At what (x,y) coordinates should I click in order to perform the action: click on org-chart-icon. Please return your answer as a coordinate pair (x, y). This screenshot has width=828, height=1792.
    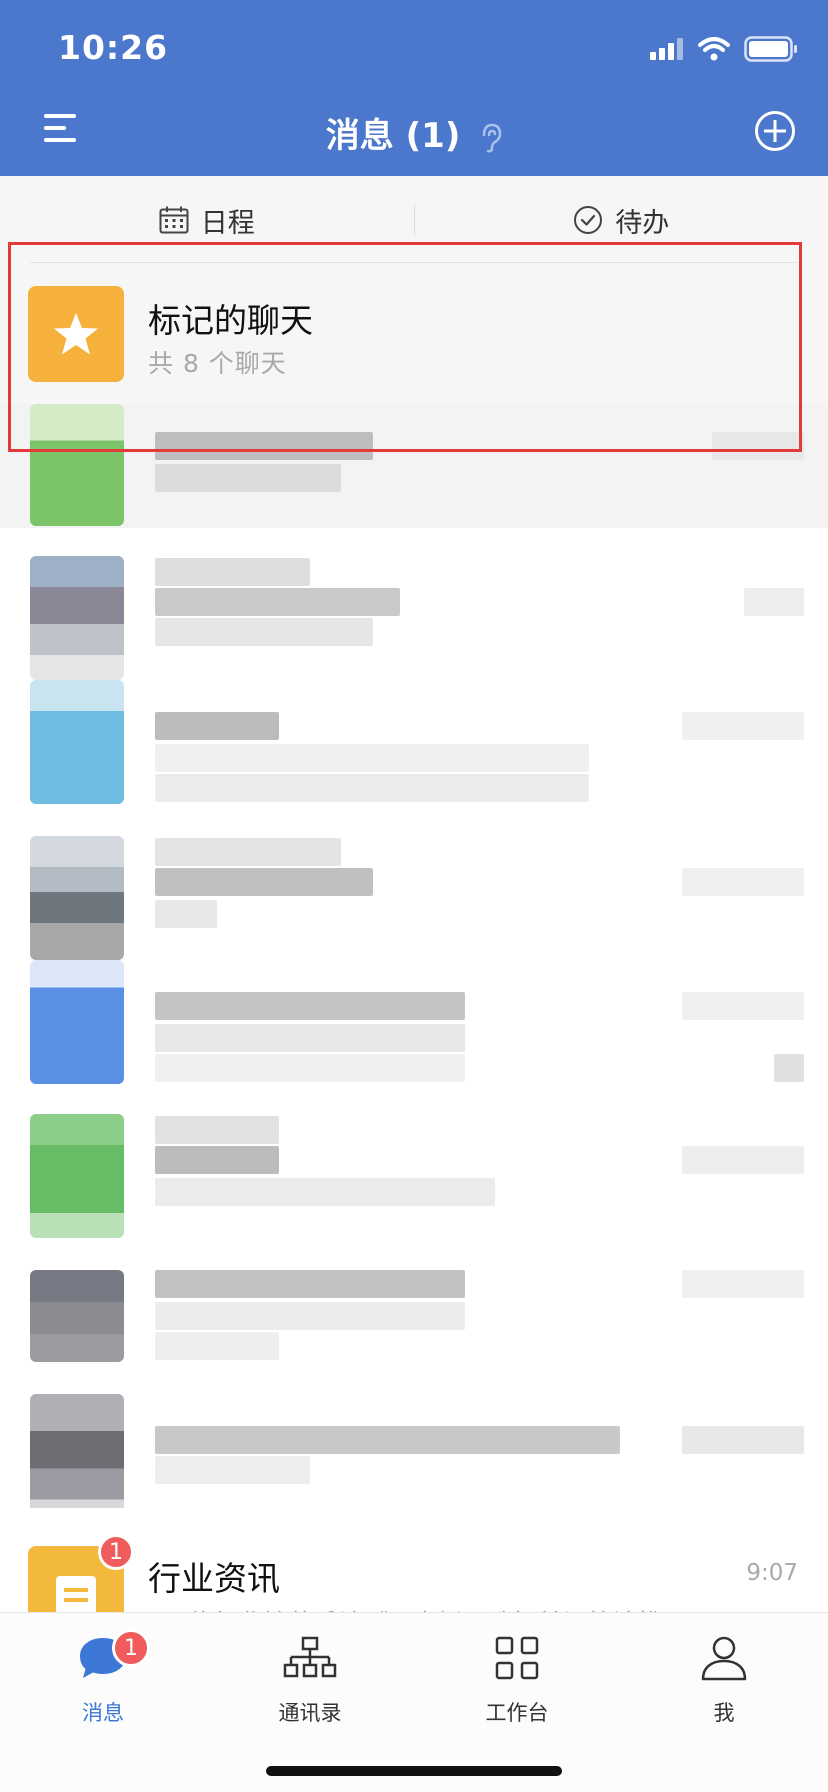
    Looking at the image, I should click on (310, 1658).